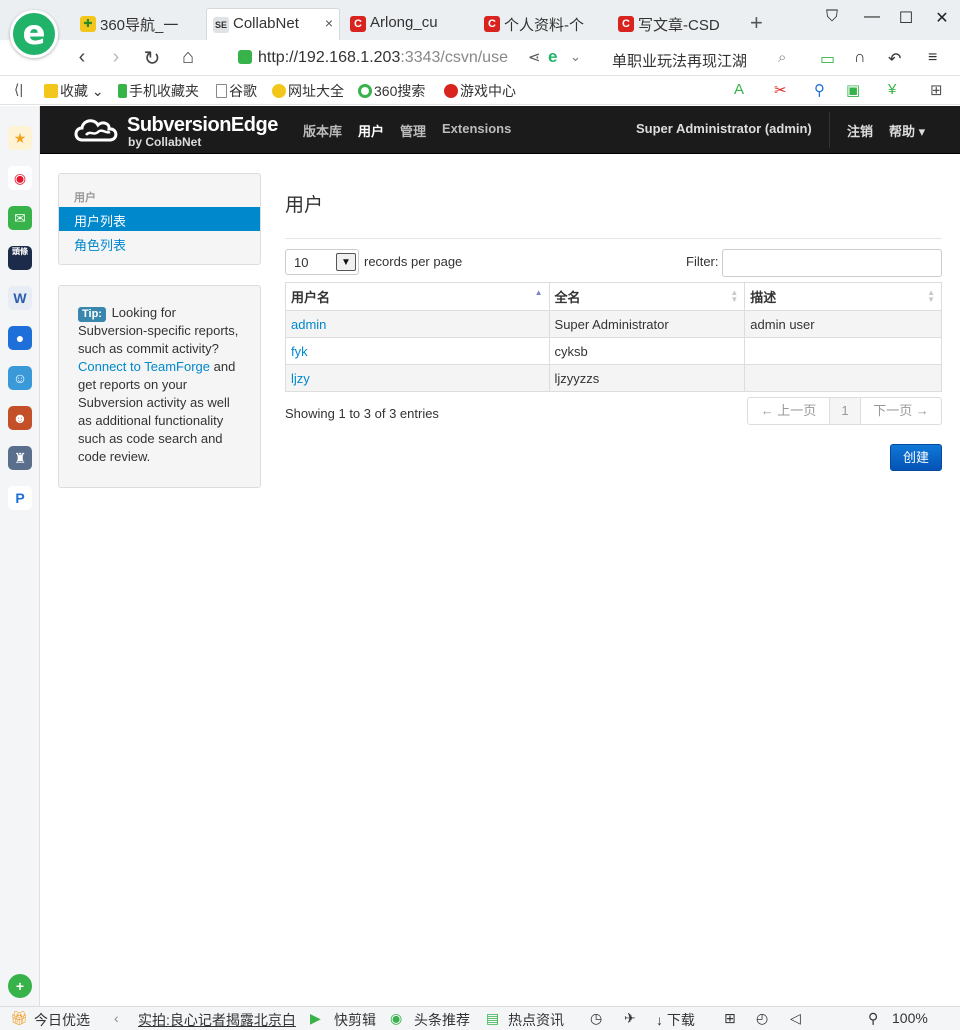  I want to click on tab-arlong: C Arlong_cu, so click(409, 24).